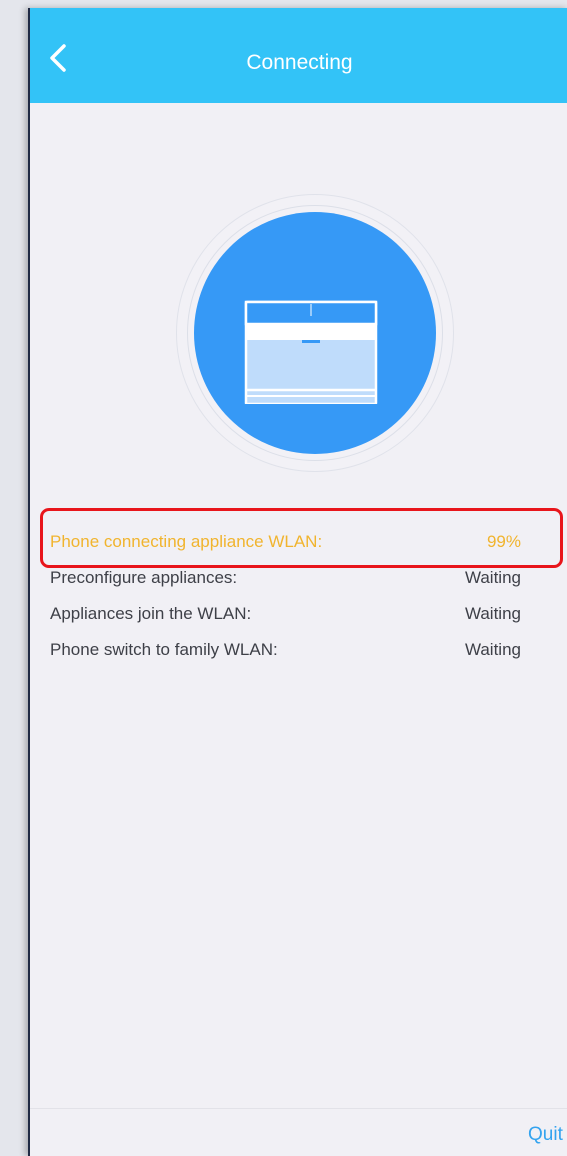  Describe the element at coordinates (298, 617) in the screenshot. I see `step-row: Appliances join the WLAN: Waiting` at that location.